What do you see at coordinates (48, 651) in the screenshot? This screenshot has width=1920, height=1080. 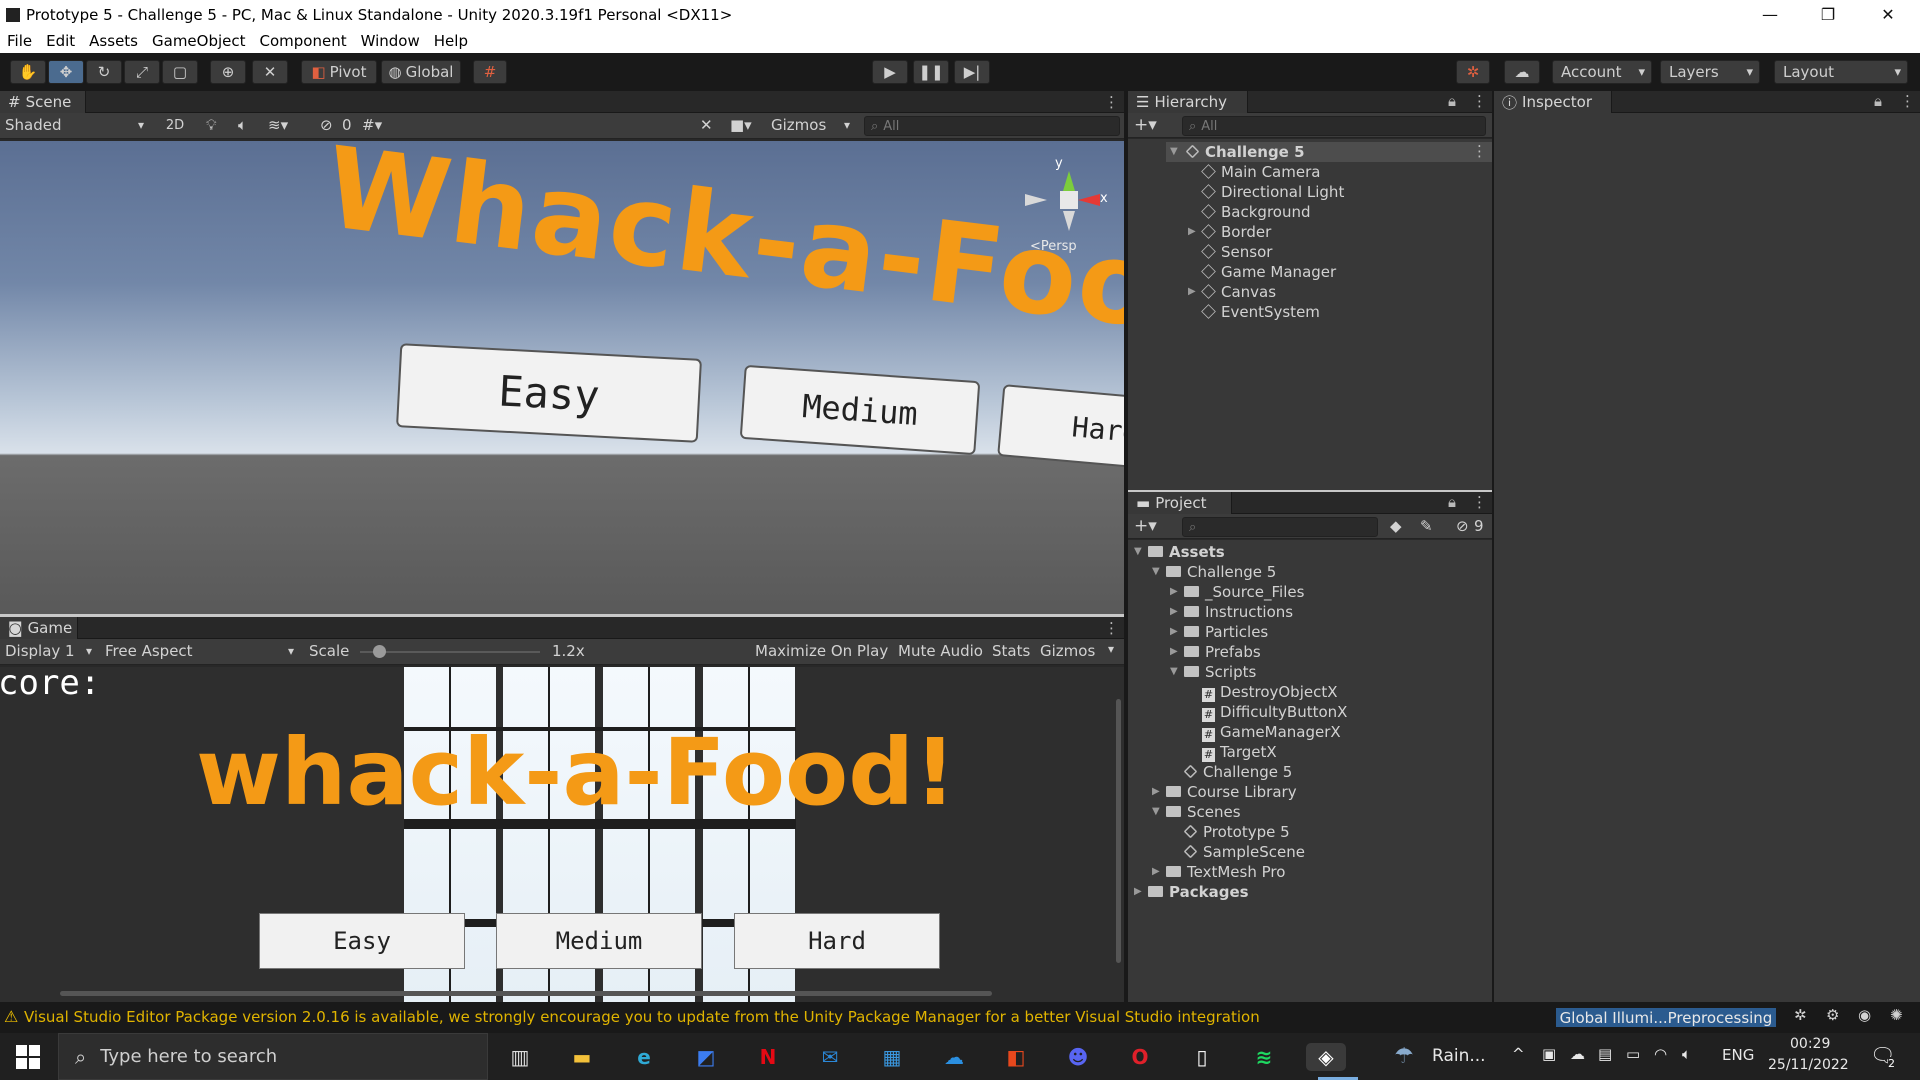 I see `display-dropdown: Display 1 ▾` at bounding box center [48, 651].